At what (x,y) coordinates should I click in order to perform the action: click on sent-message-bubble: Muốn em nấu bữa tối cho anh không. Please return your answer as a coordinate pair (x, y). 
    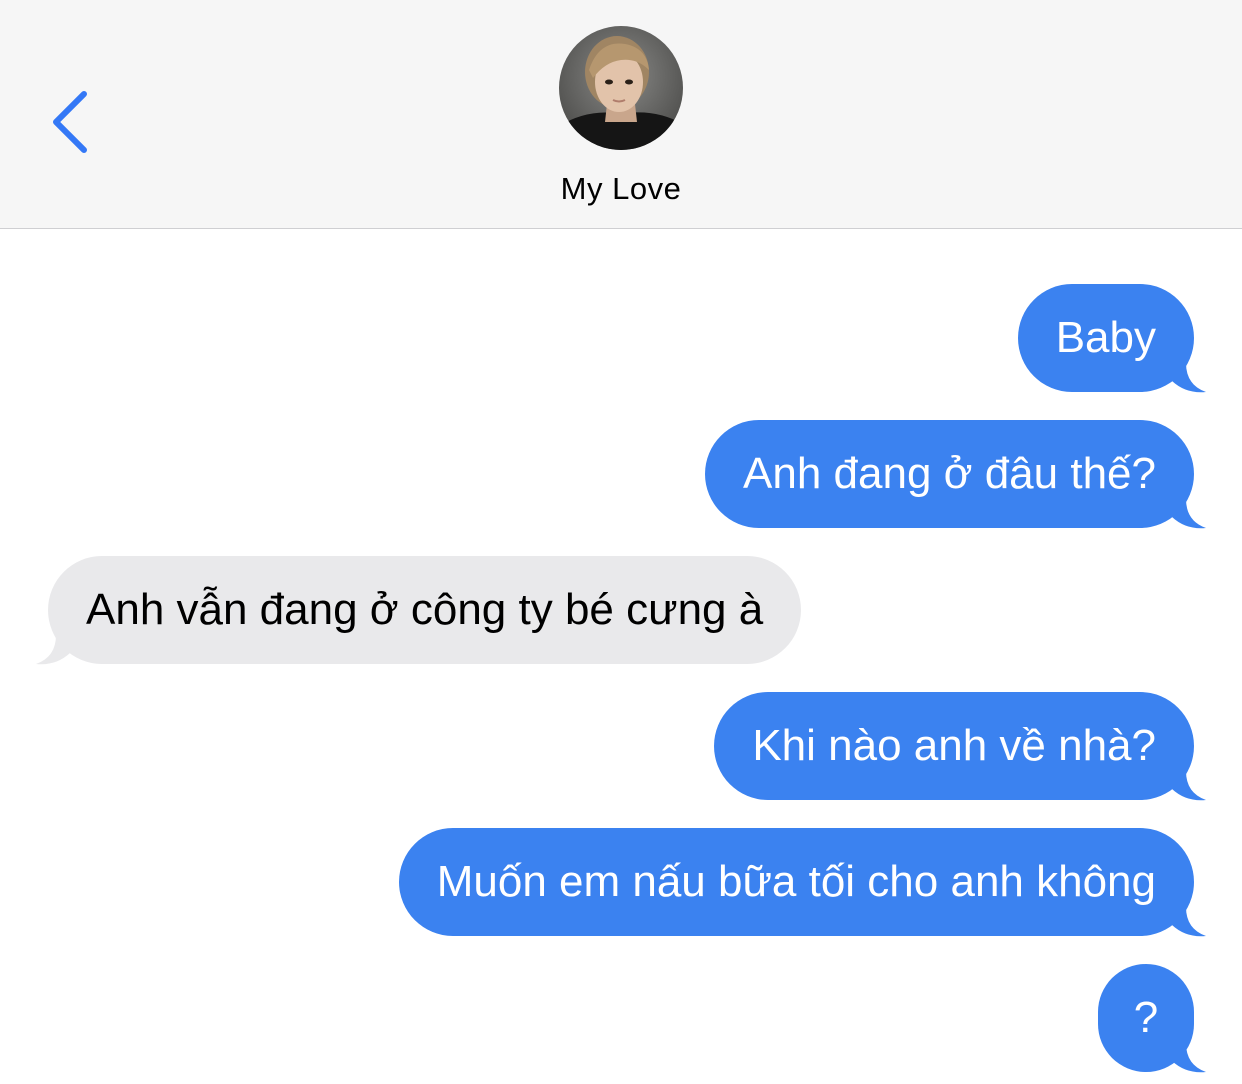
    Looking at the image, I should click on (802, 882).